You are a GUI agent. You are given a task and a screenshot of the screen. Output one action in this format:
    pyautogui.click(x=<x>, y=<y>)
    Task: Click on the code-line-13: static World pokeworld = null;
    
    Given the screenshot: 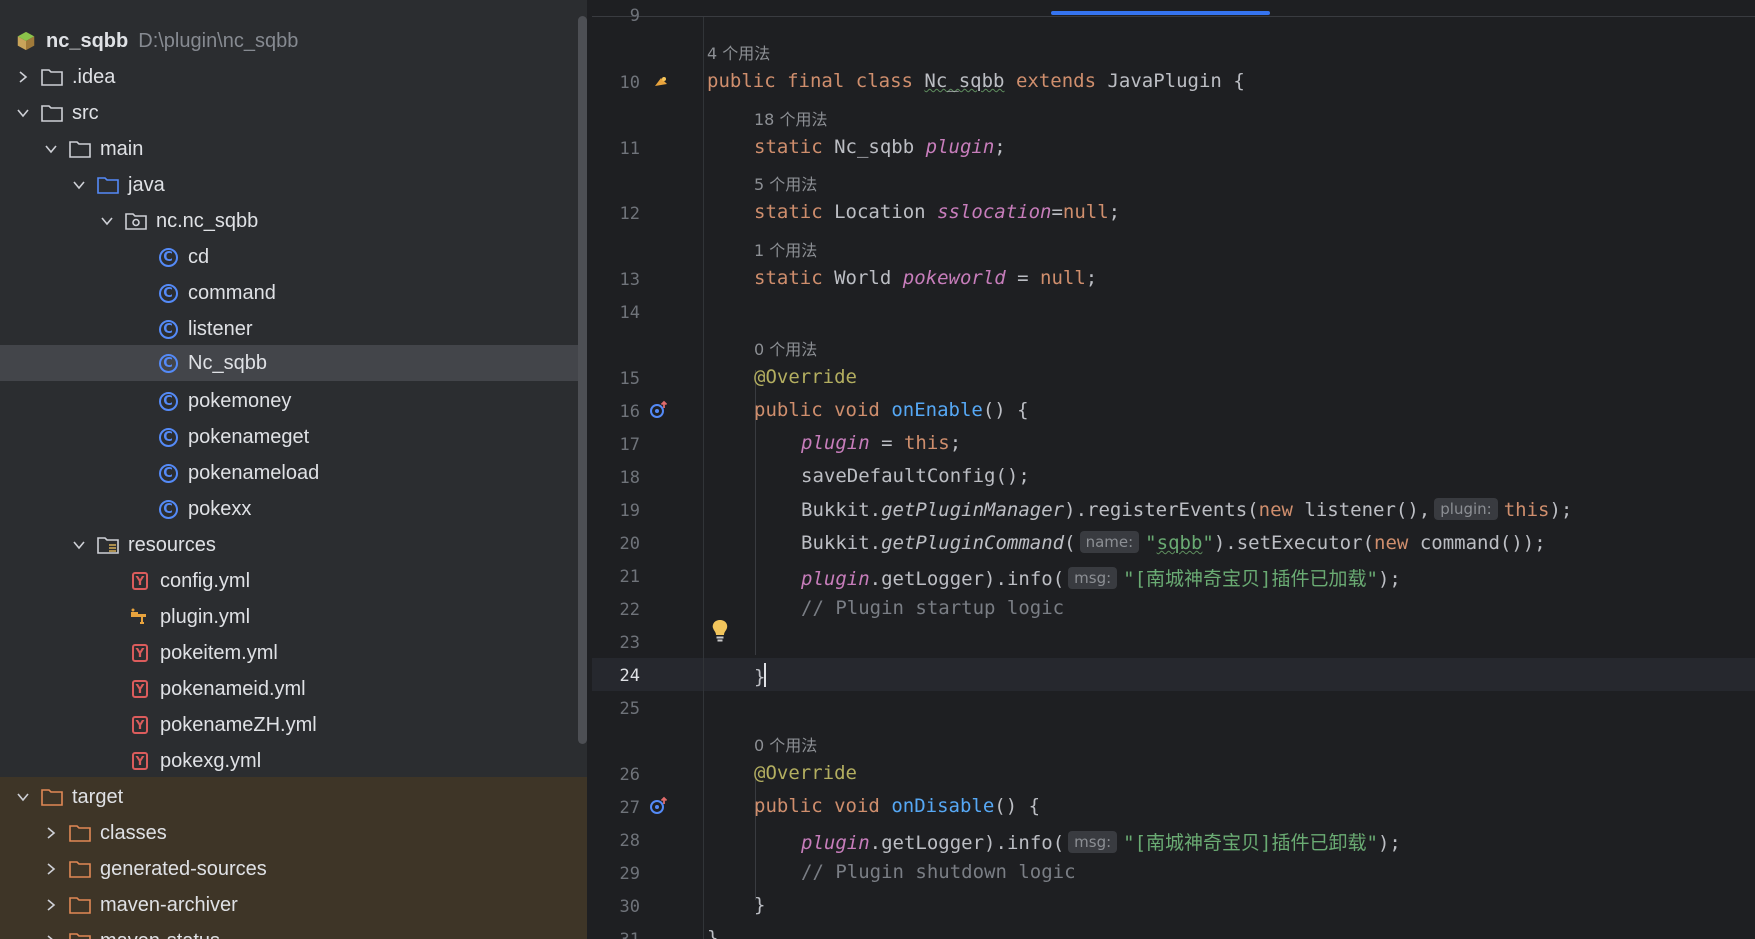 What is the action you would take?
    pyautogui.click(x=925, y=278)
    